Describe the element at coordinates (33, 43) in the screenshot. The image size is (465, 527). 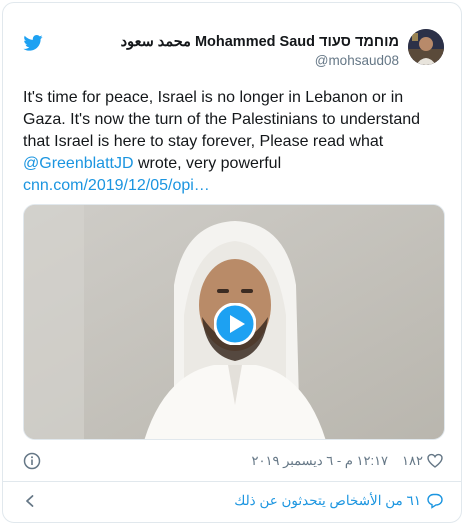
I see `twitter-bird-icon` at that location.